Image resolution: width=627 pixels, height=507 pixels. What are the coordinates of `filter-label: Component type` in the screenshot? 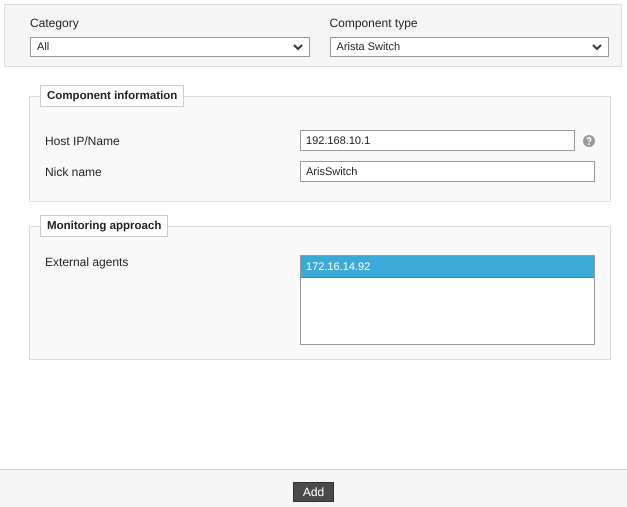 It's located at (374, 23).